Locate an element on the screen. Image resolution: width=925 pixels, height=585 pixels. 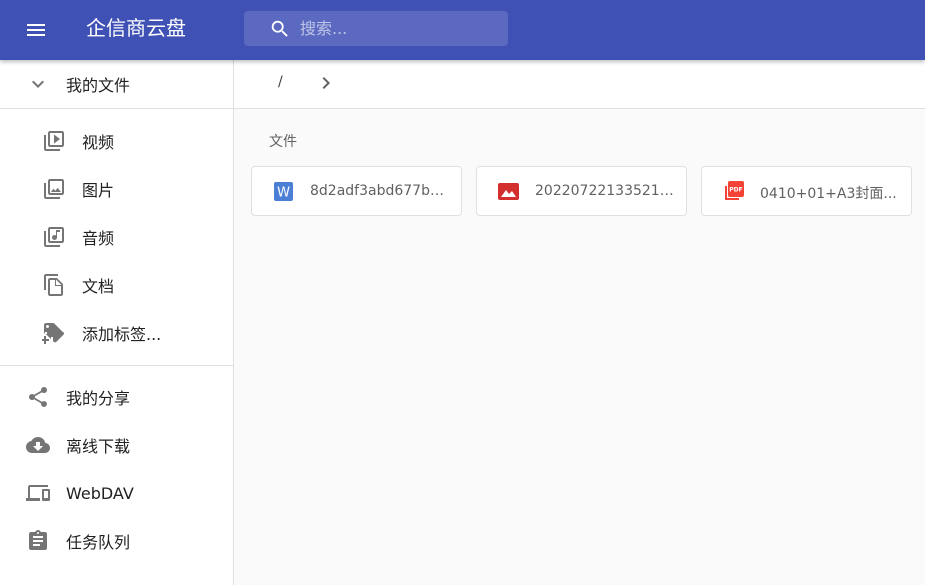
chevron-down-icon is located at coordinates (38, 84).